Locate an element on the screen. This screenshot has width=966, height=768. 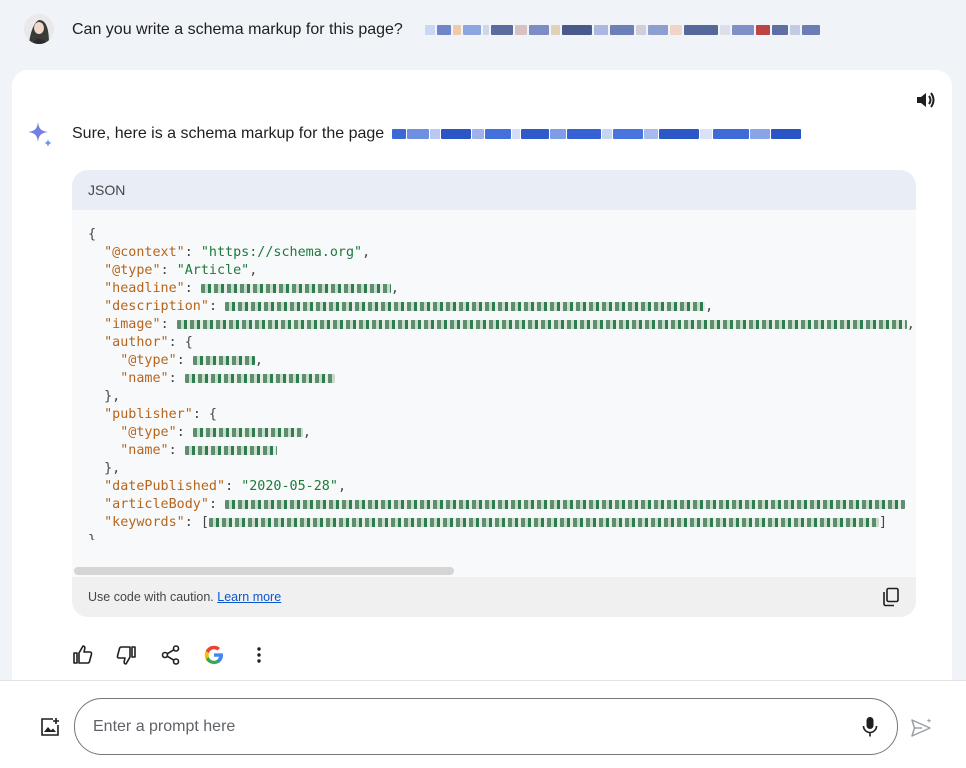
thumb-down-icon is located at coordinates (126, 655).